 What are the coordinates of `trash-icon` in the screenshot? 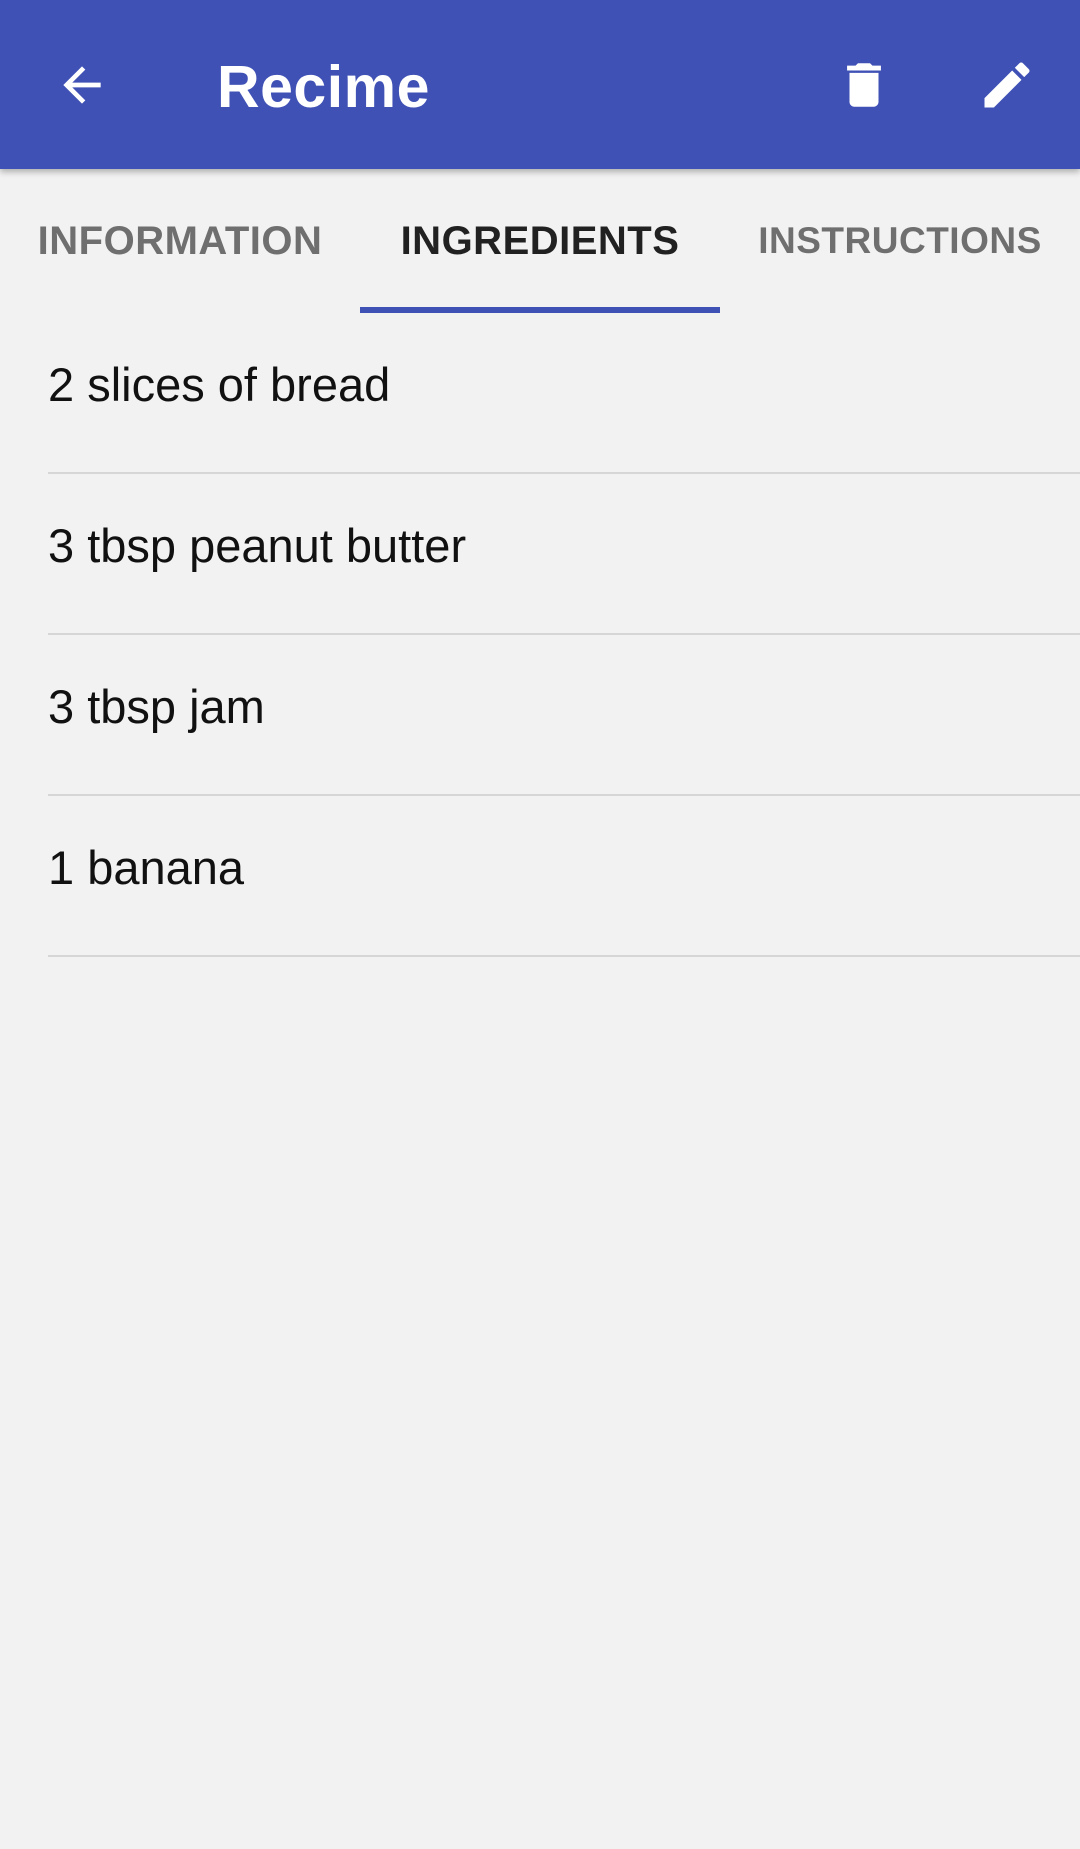 It's located at (864, 85).